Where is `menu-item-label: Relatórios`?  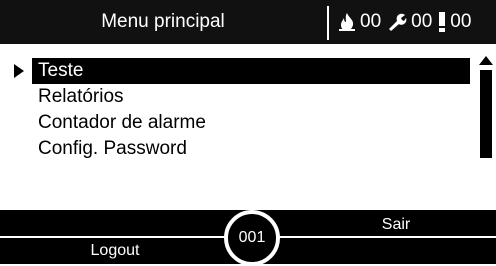
menu-item-label: Relatórios is located at coordinates (81, 96).